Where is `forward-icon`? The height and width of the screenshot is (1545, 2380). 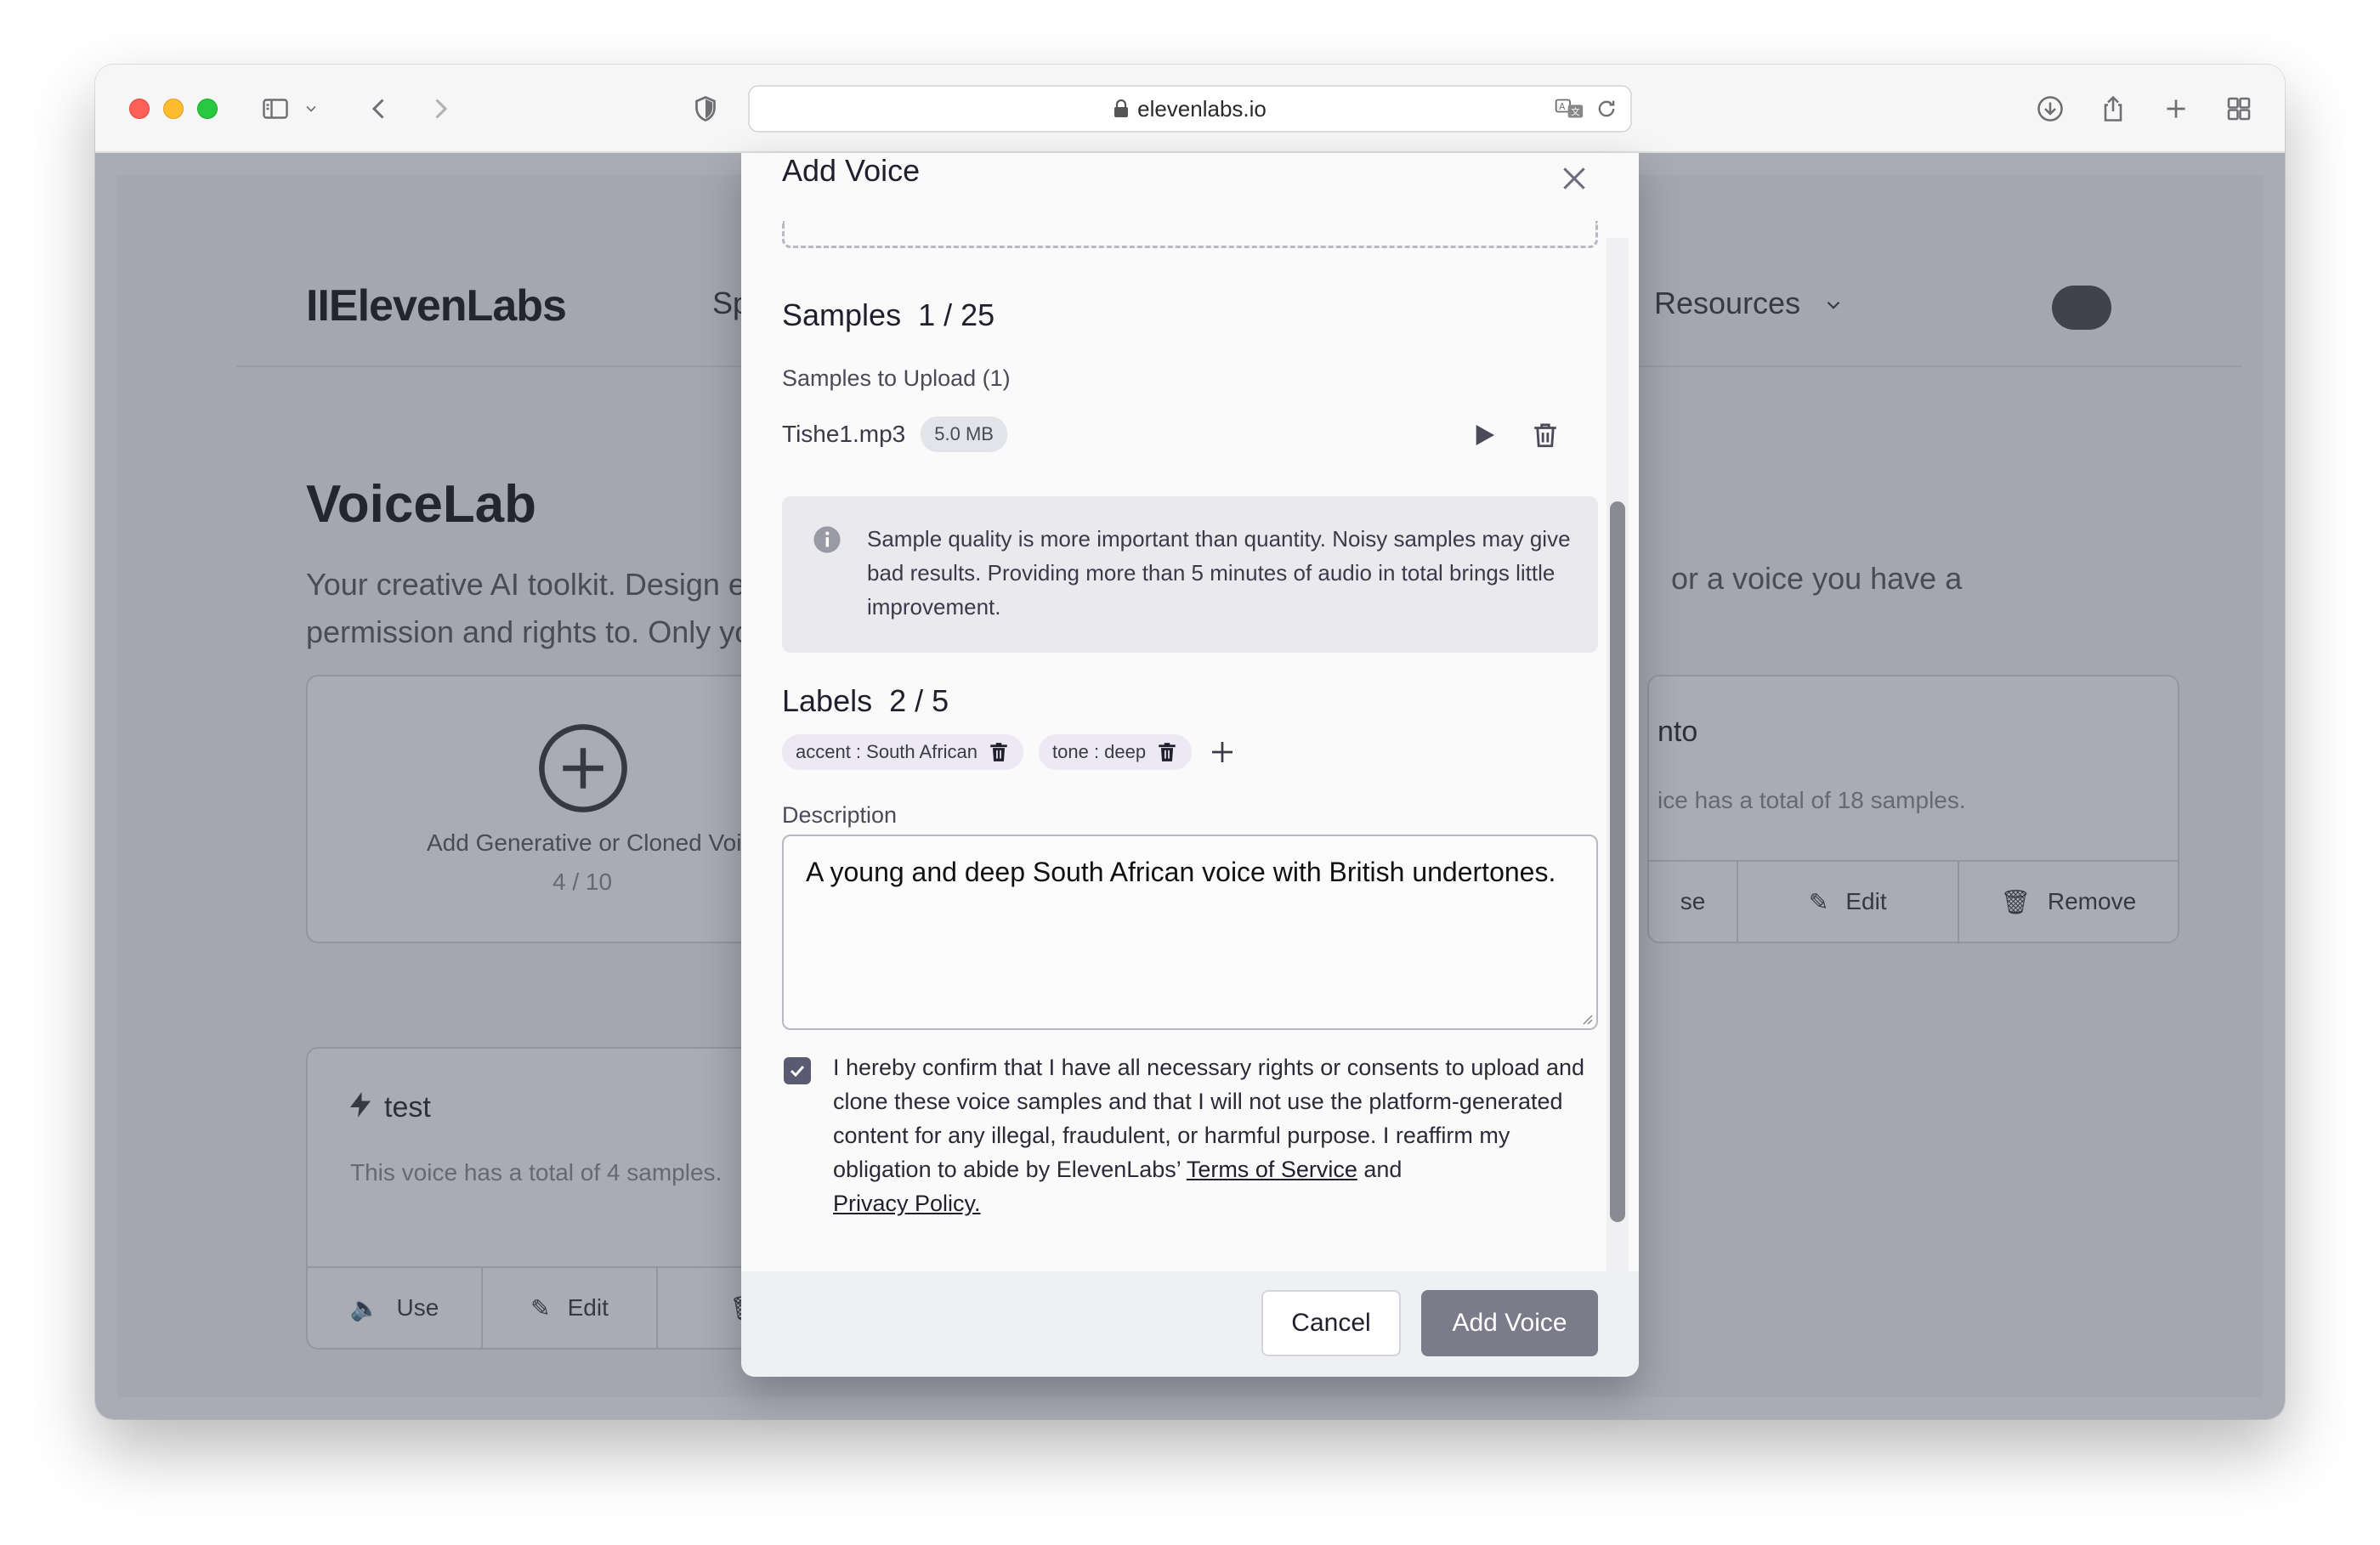
forward-icon is located at coordinates (440, 109).